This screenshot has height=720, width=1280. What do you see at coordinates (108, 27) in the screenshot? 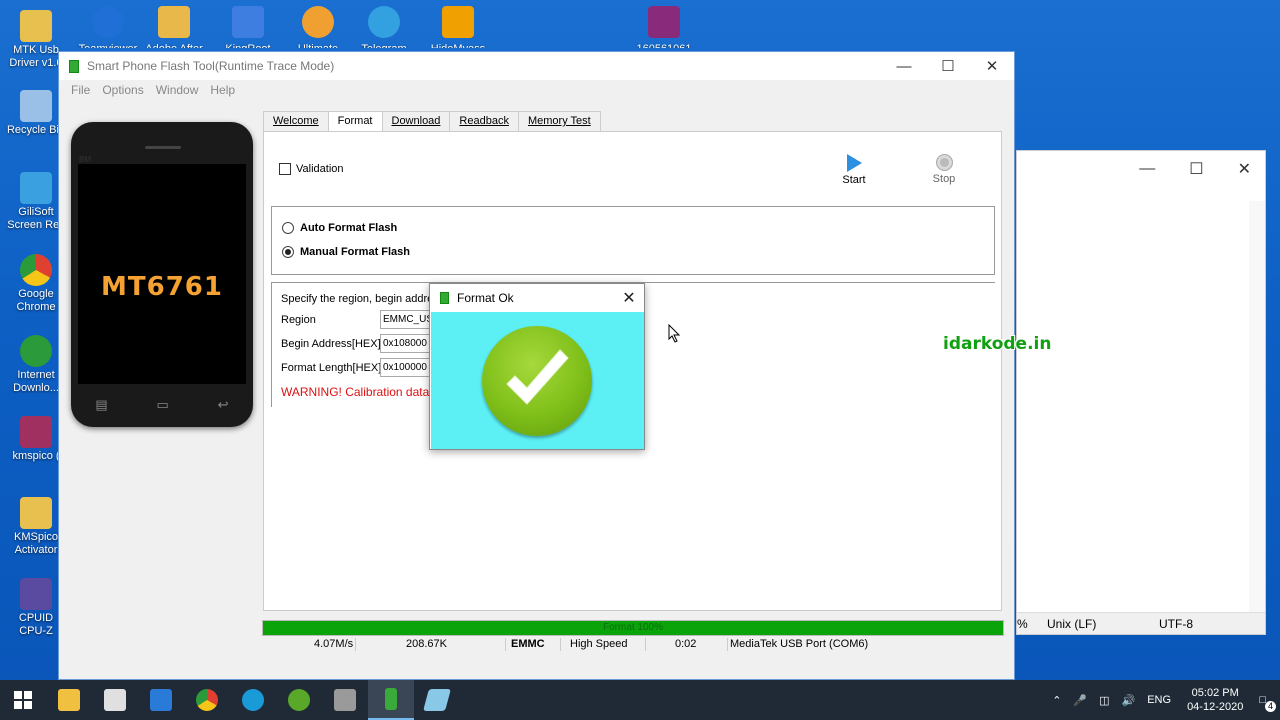
I see `desktop-icon-teamviewer: Teamviewer` at bounding box center [108, 27].